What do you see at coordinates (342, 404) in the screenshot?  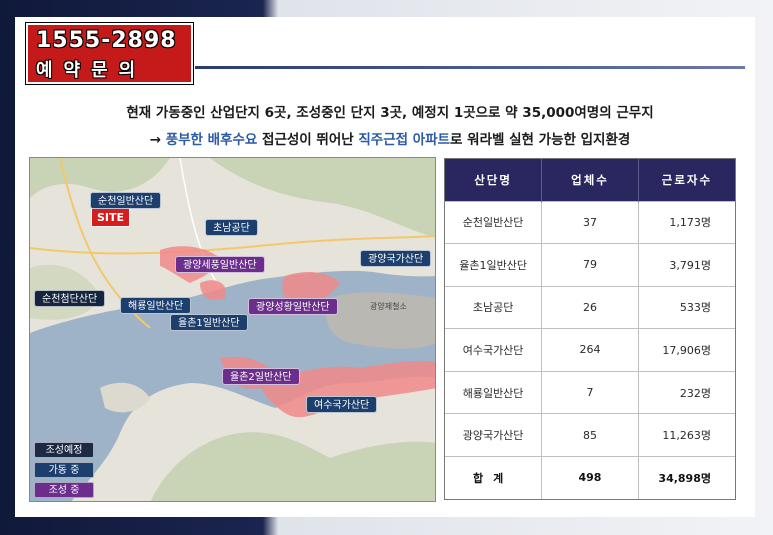 I see `map-label-yeosu-national: 여수국가산단` at bounding box center [342, 404].